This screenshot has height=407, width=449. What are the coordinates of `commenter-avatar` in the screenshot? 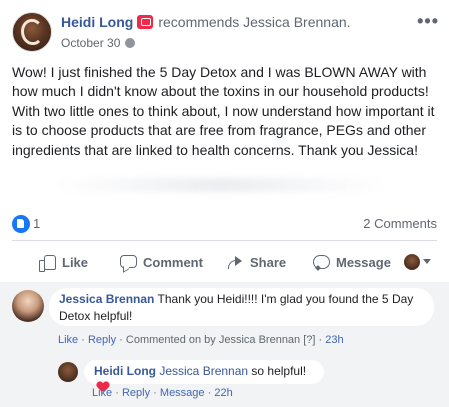 It's located at (28, 306).